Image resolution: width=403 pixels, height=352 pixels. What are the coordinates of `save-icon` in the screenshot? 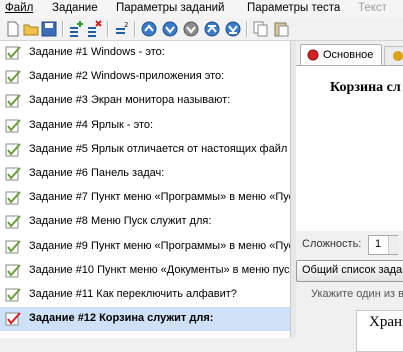 It's located at (49, 29).